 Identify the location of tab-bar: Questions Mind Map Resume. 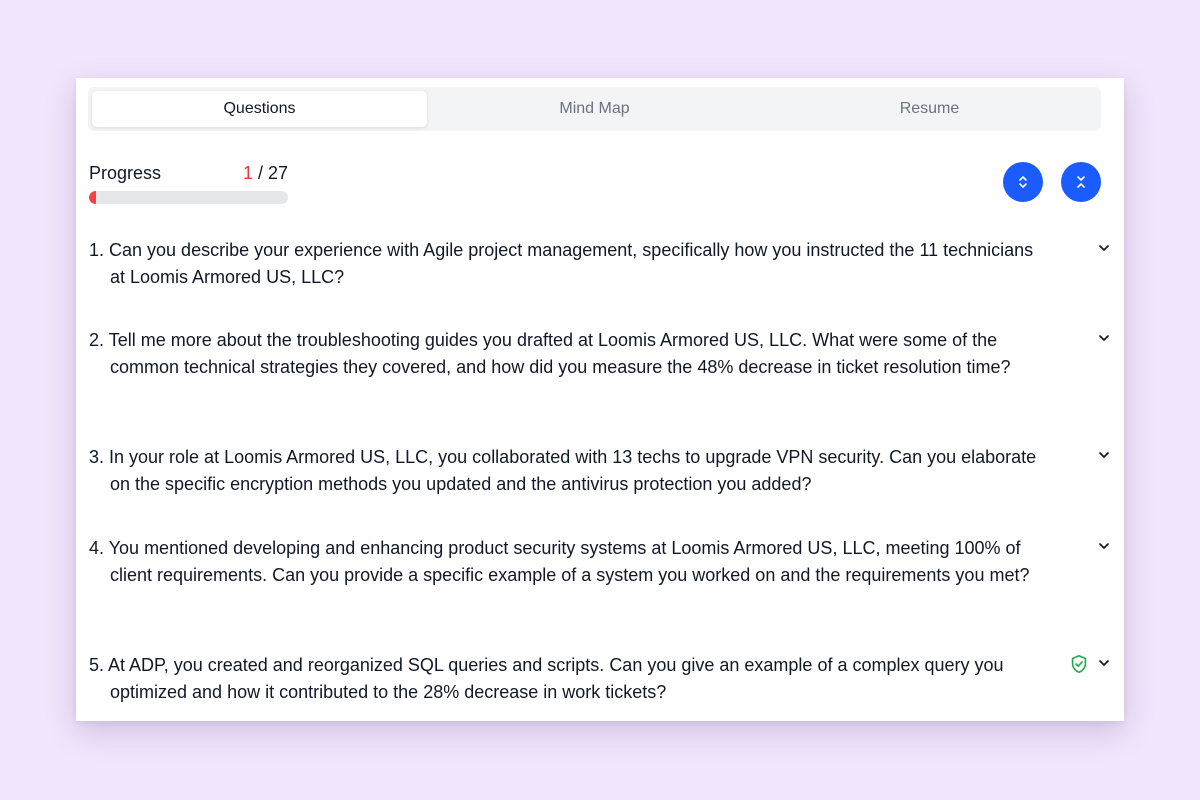
(594, 109).